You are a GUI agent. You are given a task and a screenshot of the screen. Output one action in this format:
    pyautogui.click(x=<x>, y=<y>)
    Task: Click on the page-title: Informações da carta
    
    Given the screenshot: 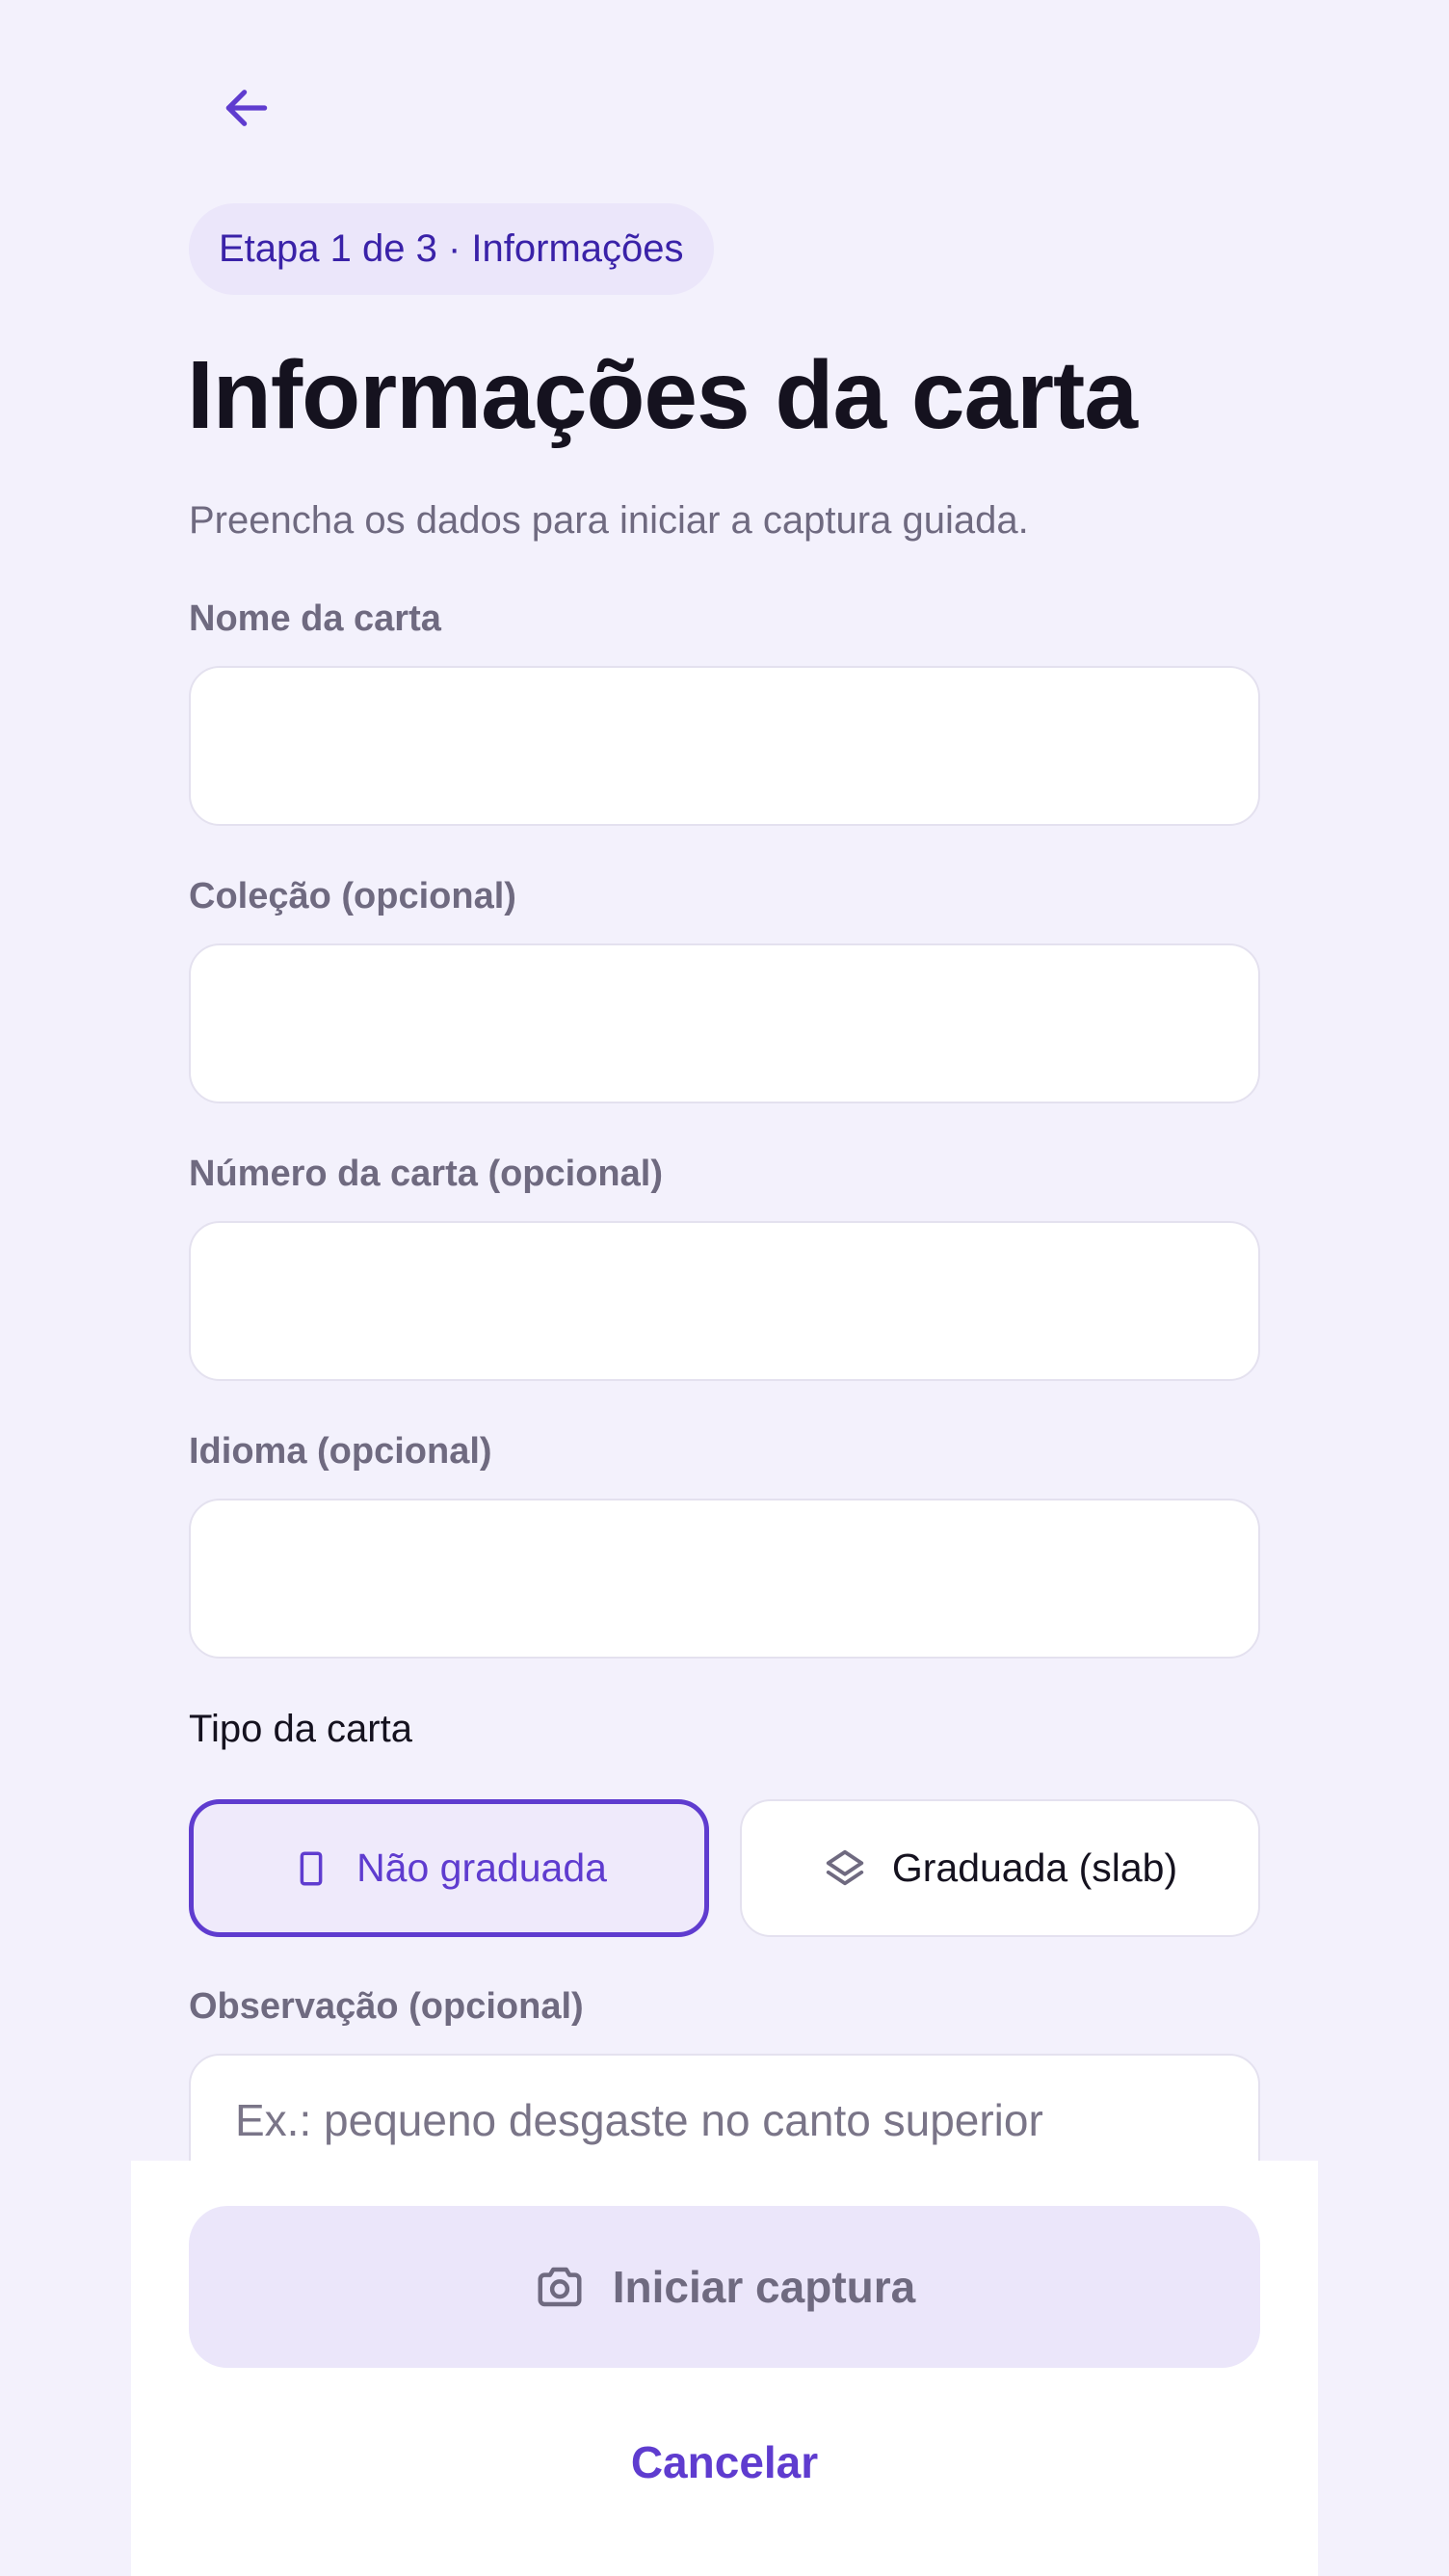 What is the action you would take?
    pyautogui.click(x=662, y=395)
    